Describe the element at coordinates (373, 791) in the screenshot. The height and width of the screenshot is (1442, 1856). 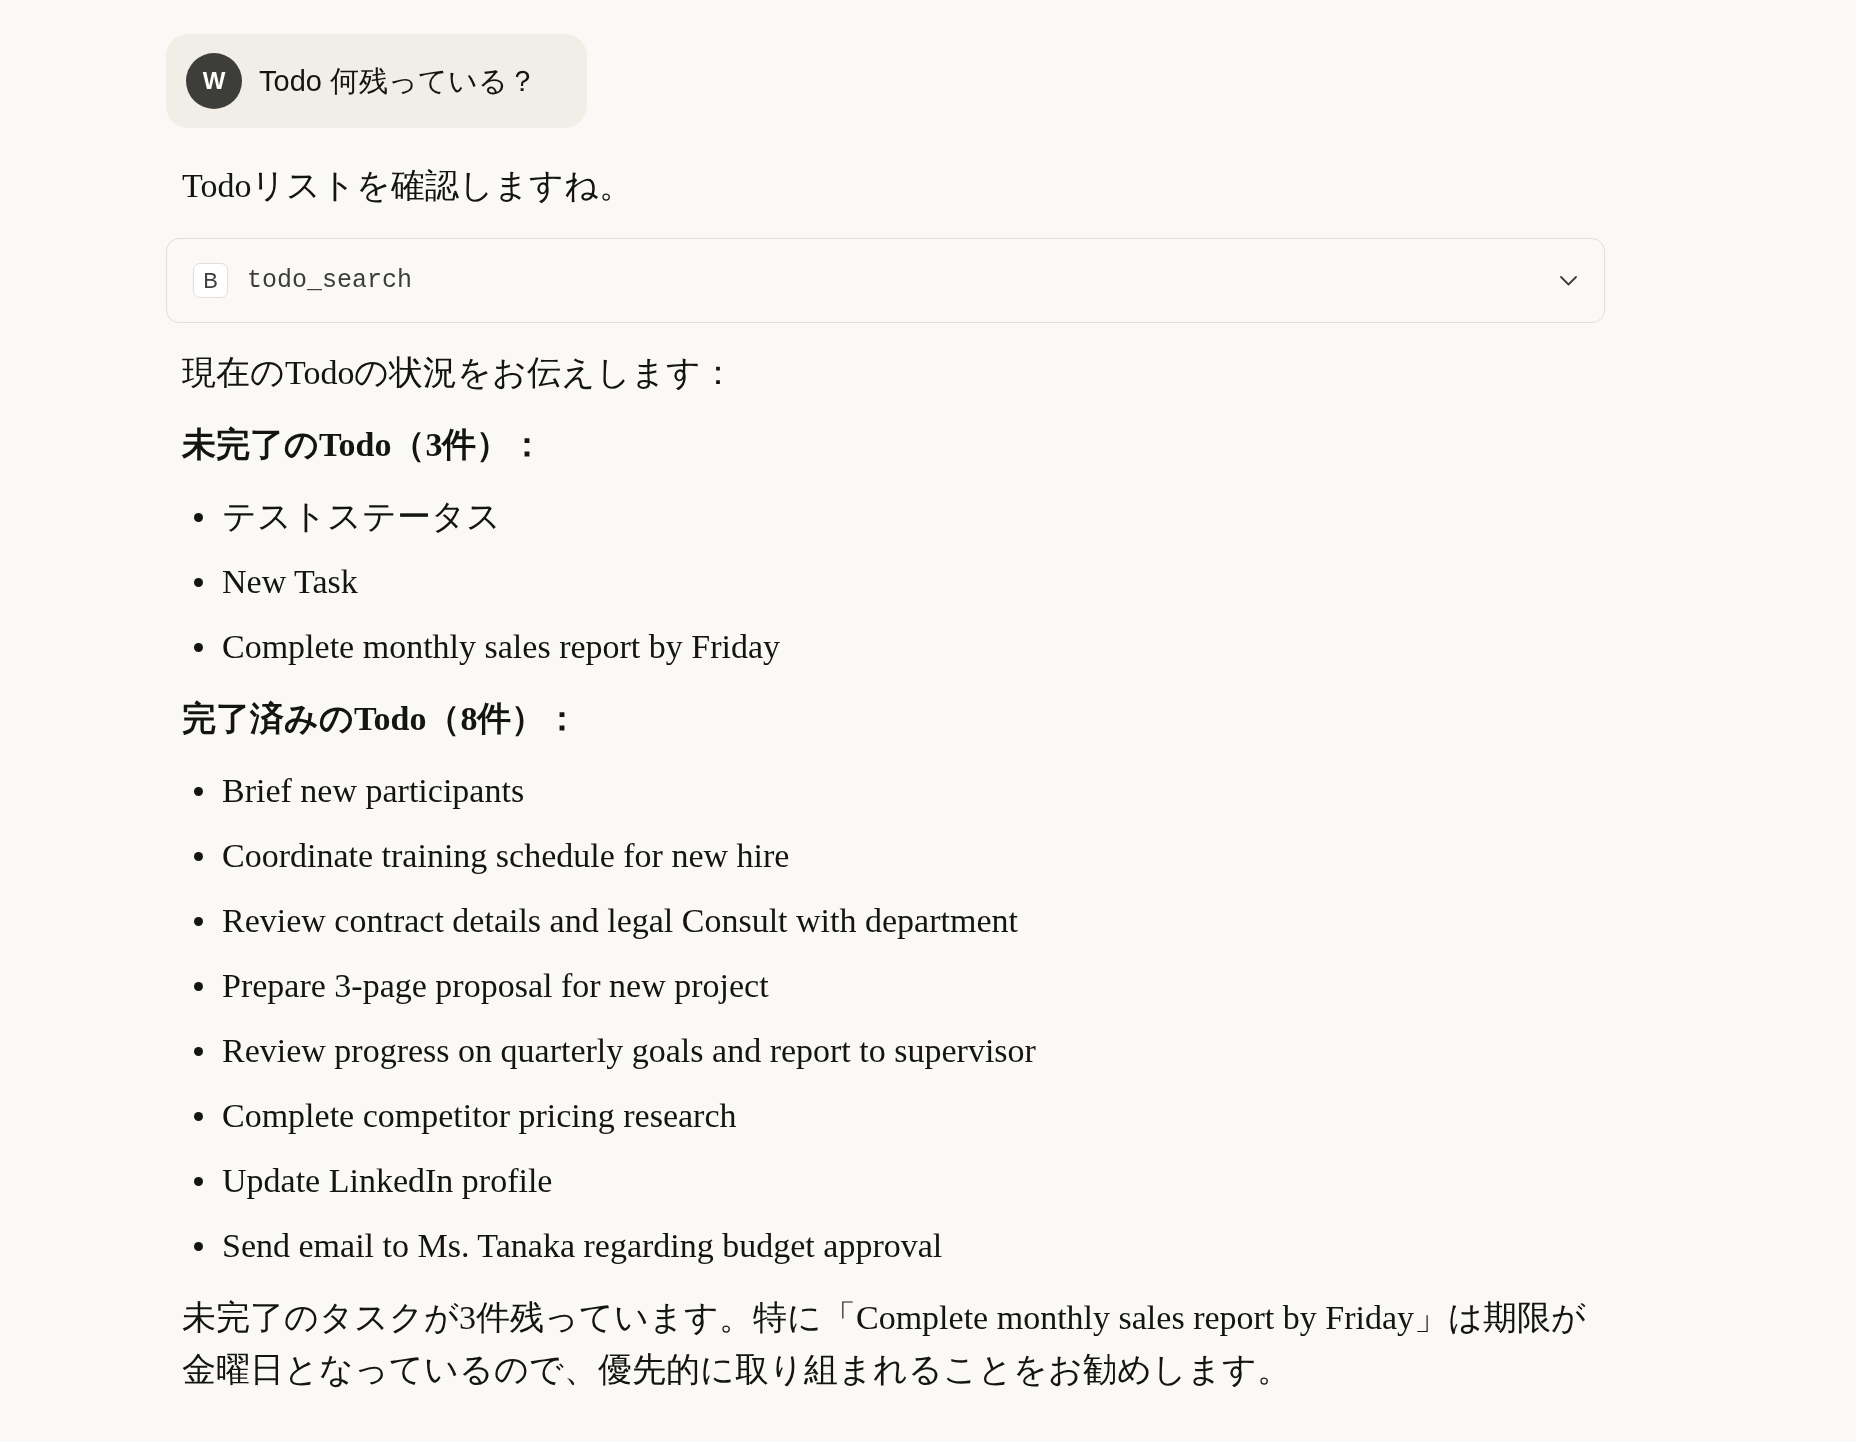
I see `list-item-text: Brief new participants` at that location.